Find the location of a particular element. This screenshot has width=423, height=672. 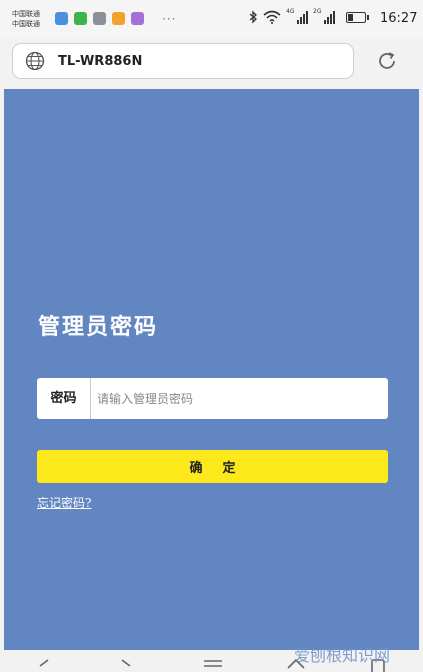

back-icon is located at coordinates (44, 665).